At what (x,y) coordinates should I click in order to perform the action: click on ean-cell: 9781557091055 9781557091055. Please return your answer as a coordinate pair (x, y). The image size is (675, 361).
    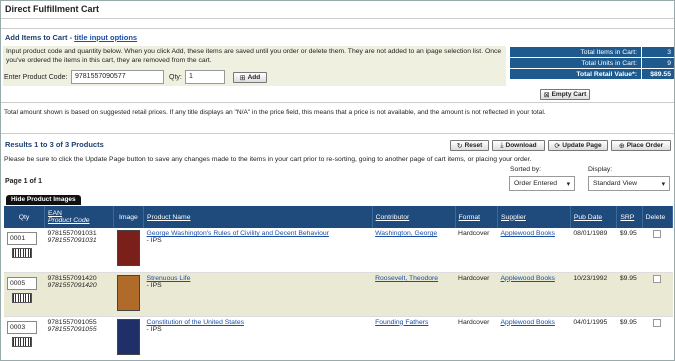
    Looking at the image, I should click on (79, 338).